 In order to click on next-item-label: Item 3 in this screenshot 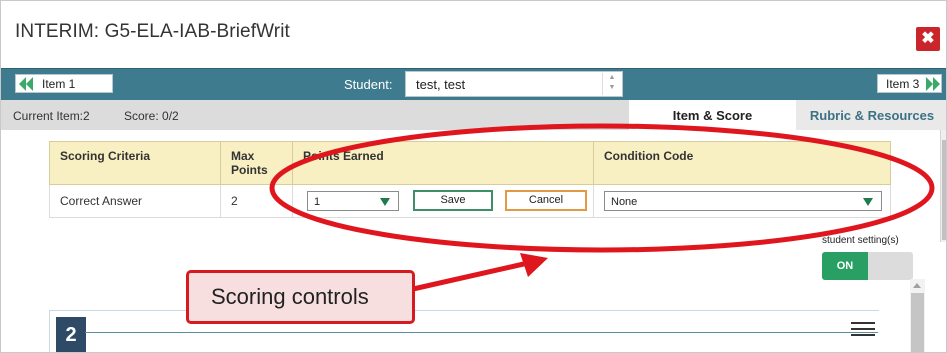, I will do `click(903, 84)`.